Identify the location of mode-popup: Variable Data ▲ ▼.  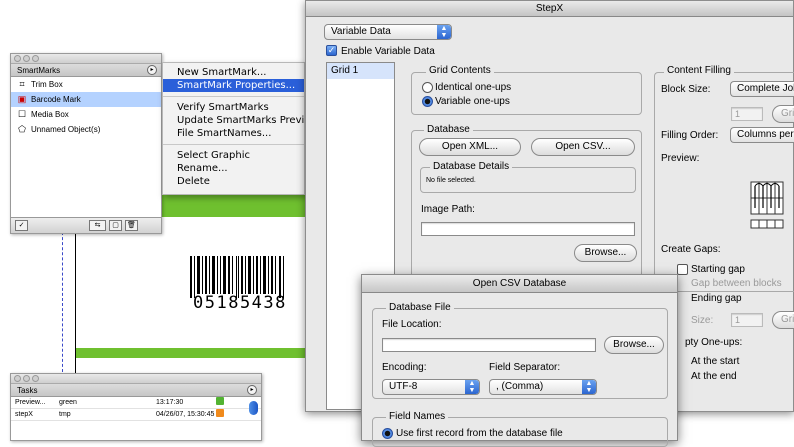
(388, 32).